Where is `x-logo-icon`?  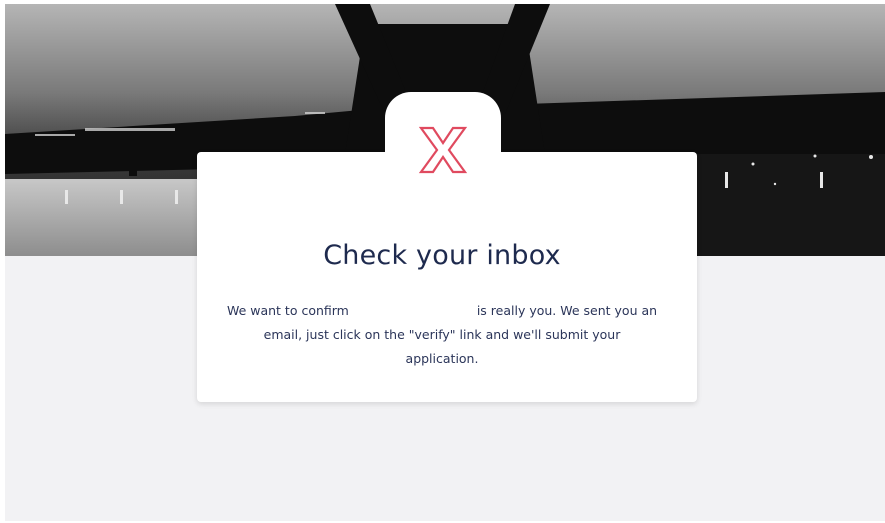
x-logo-icon is located at coordinates (443, 150).